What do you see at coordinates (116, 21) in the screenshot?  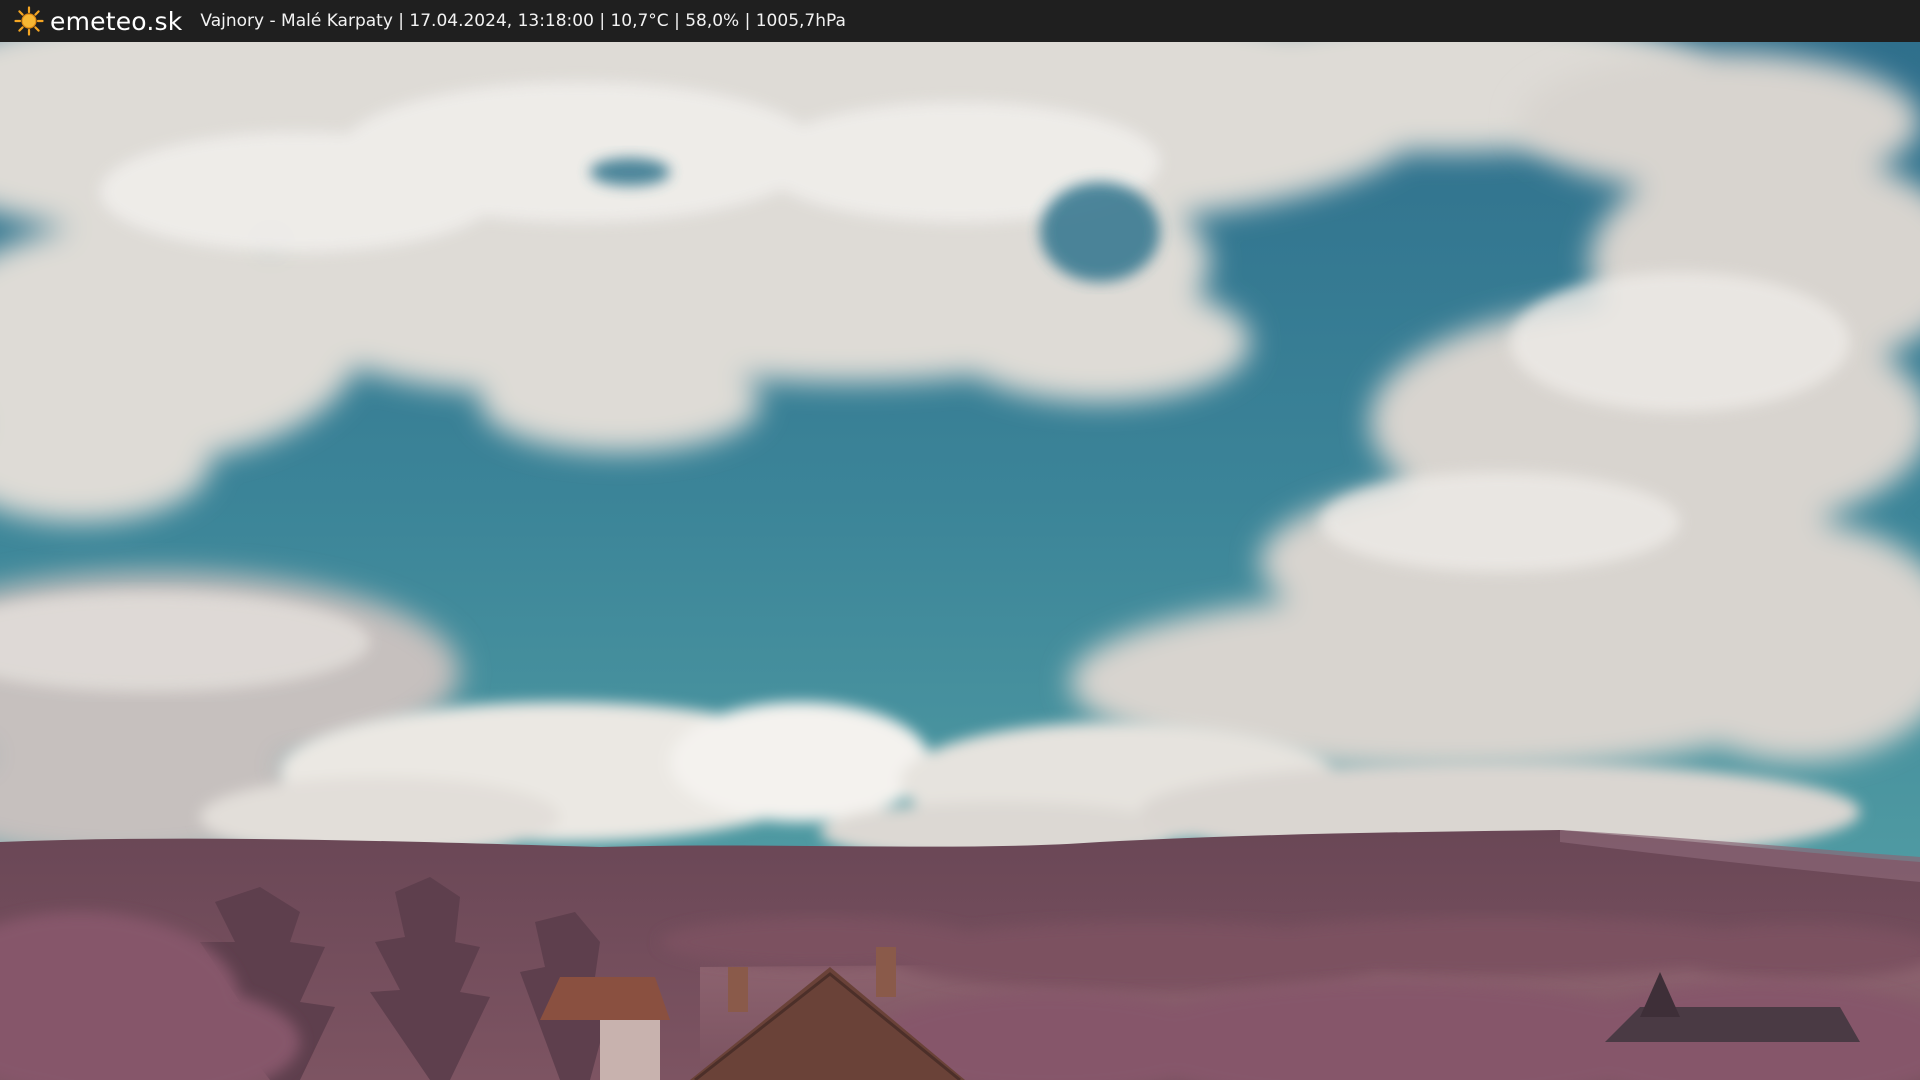 I see `brand-name: emeteo.sk` at bounding box center [116, 21].